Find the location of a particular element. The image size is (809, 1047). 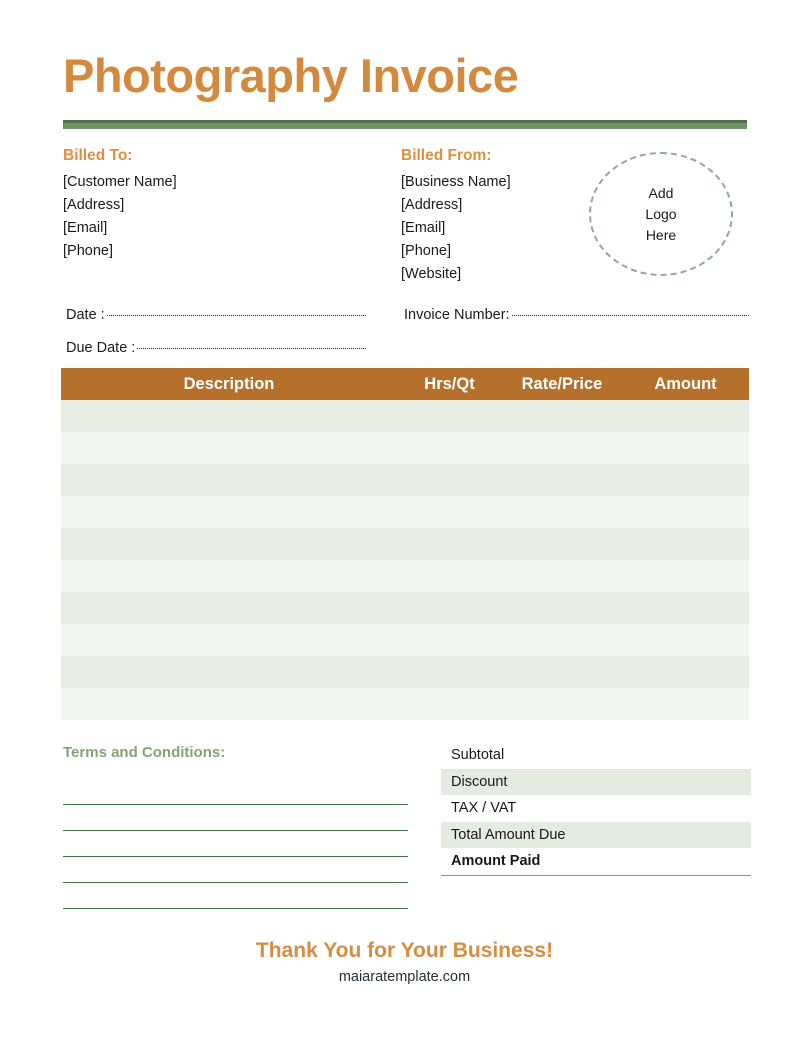

billed-to-address: [Address] is located at coordinates (120, 205).